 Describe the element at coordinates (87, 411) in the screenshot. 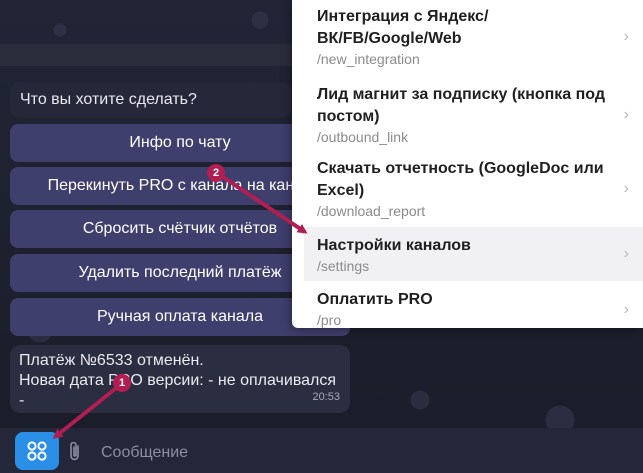

I see `arrow-to-menu-button` at that location.